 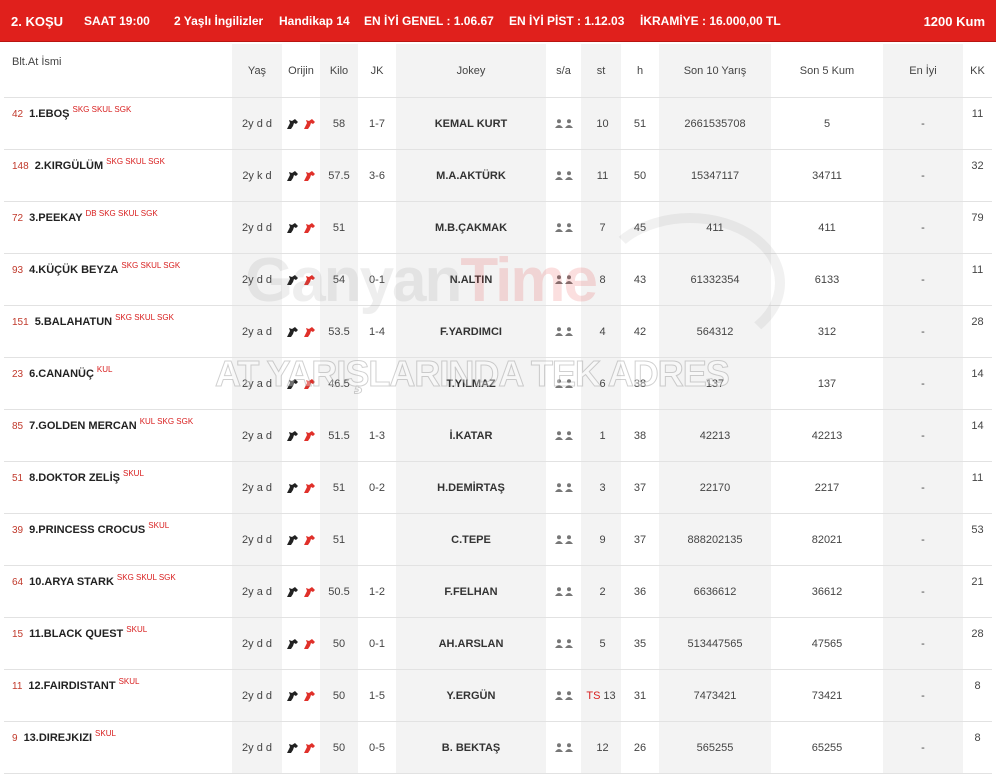 I want to click on horse-name: 1.EBOŞ, so click(x=49, y=114).